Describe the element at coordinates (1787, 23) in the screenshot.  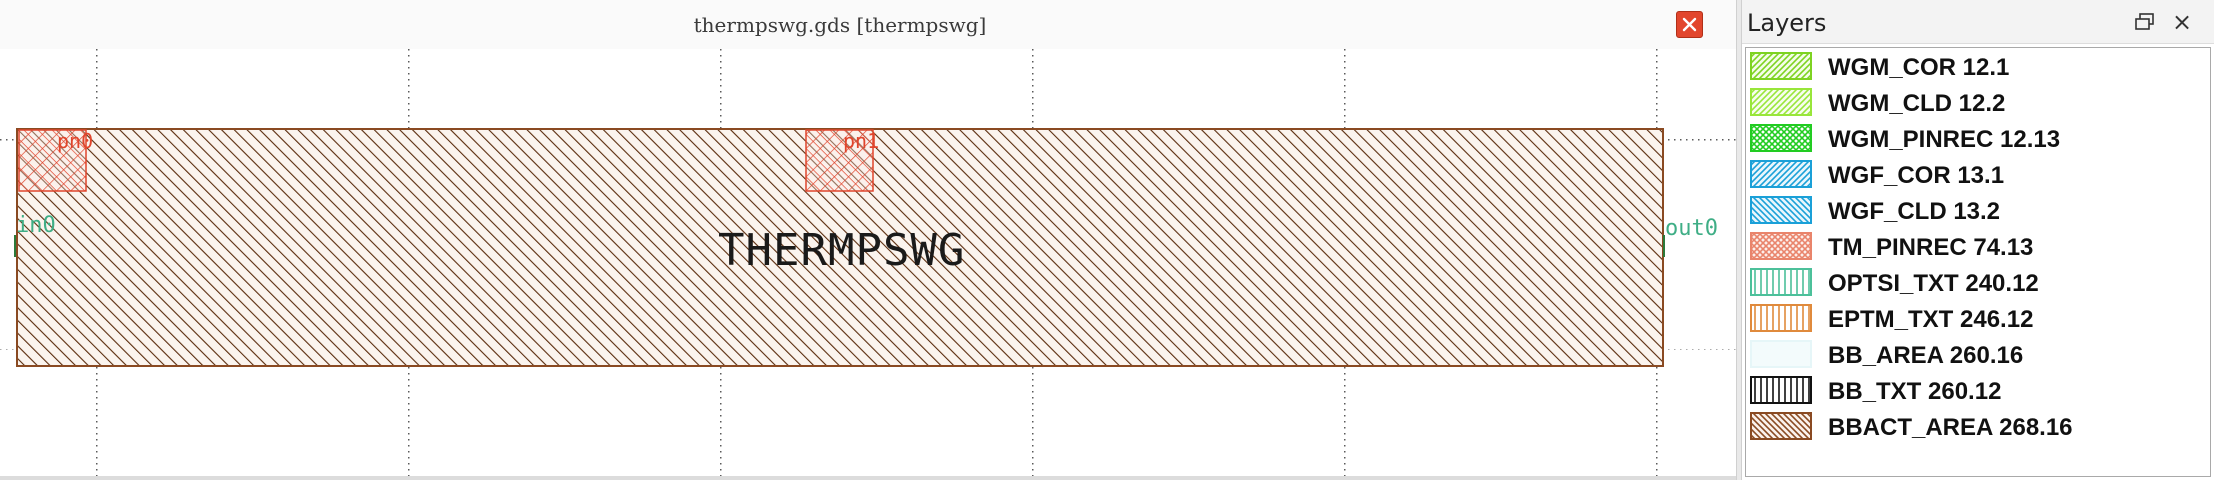
I see `layers-panel-title: Layers` at that location.